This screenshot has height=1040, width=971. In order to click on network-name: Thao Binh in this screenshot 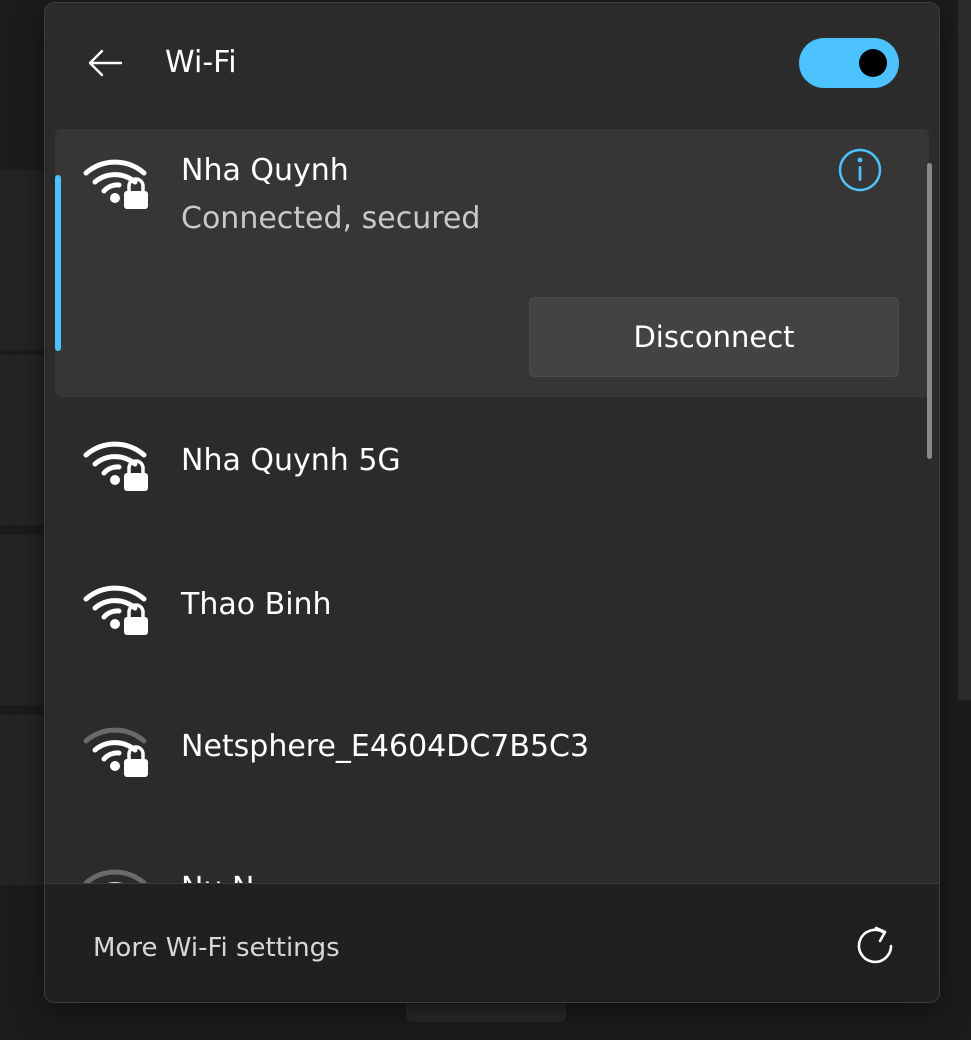, I will do `click(256, 604)`.